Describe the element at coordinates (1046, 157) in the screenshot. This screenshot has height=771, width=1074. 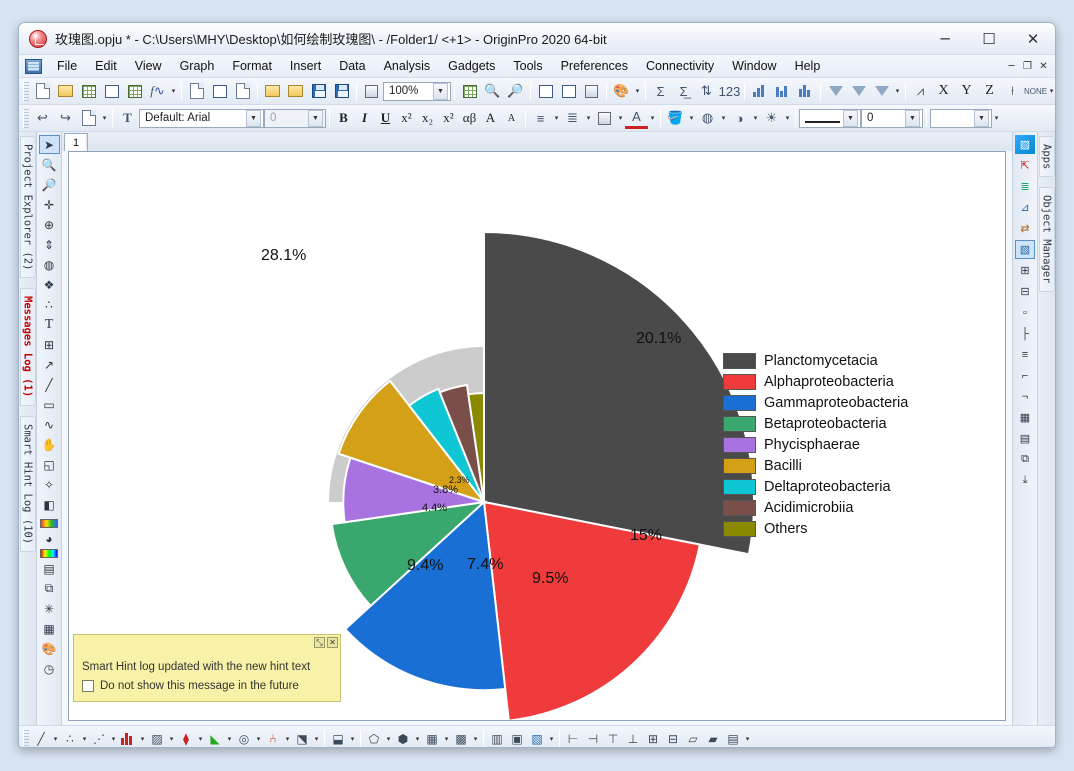
I see `sidebar-item-apps: Apps` at that location.